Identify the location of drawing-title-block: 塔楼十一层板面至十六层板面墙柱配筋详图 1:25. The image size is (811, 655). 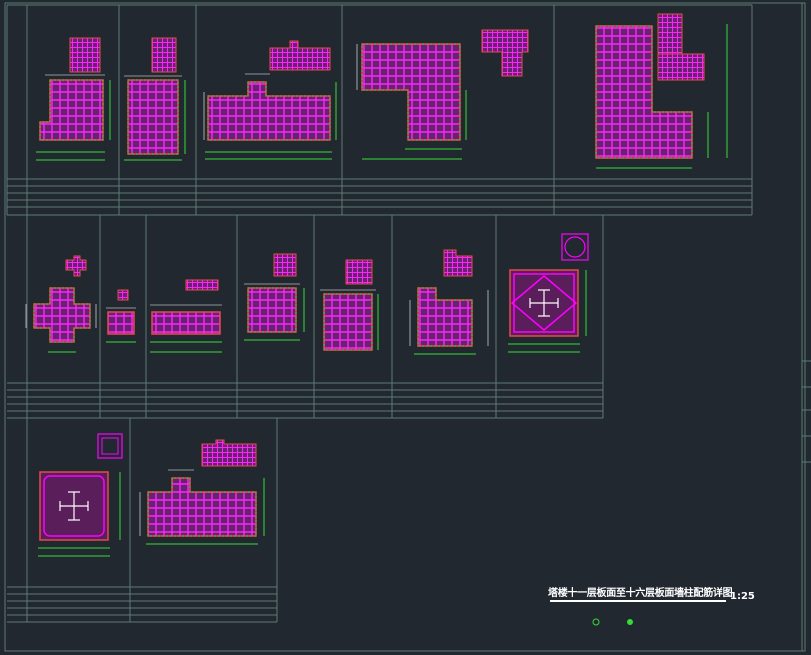
(658, 596).